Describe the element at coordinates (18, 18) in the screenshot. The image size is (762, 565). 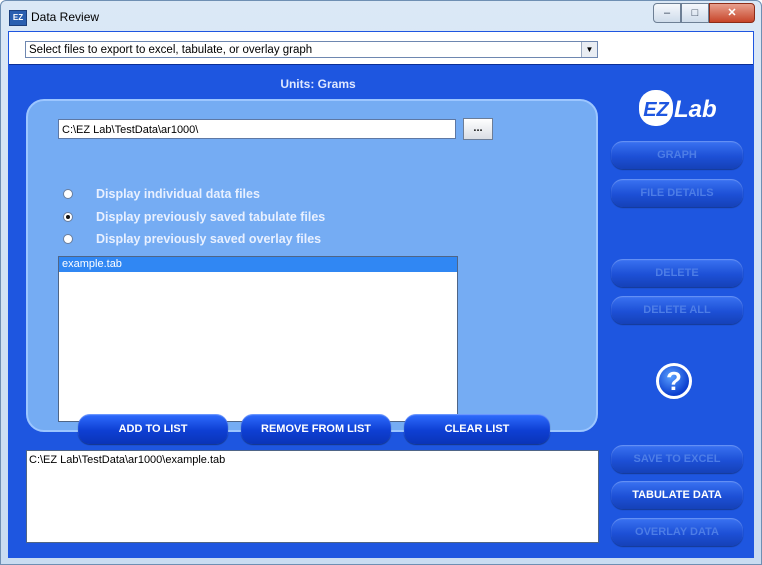
I see `app-icon: EZ` at that location.